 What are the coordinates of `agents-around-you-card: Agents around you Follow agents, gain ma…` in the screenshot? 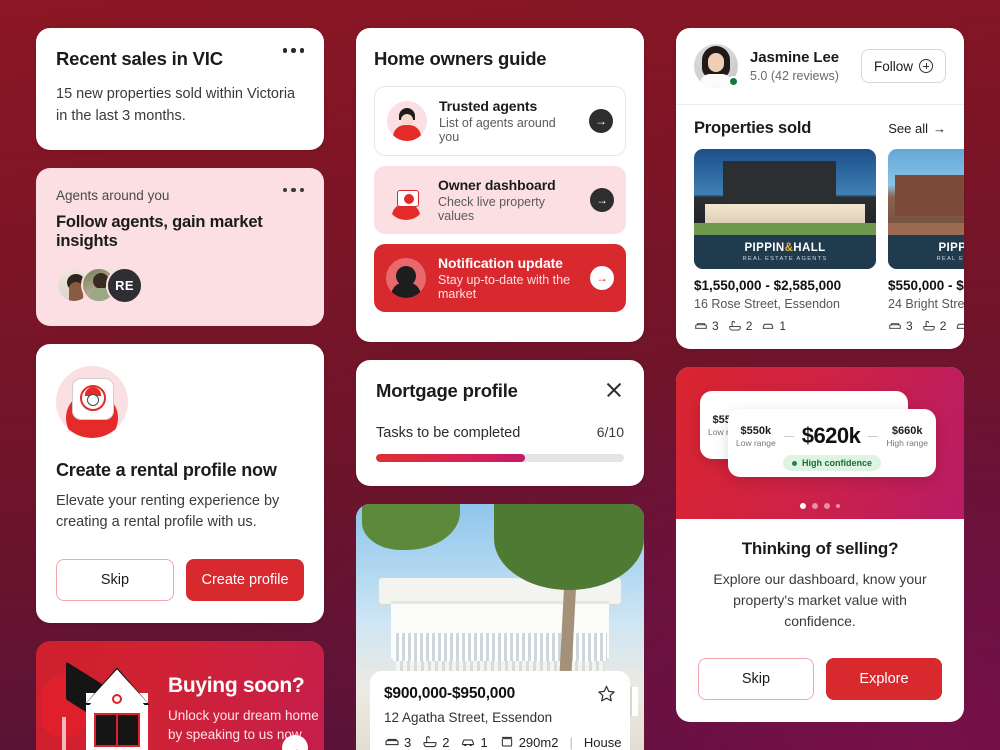 It's located at (180, 246).